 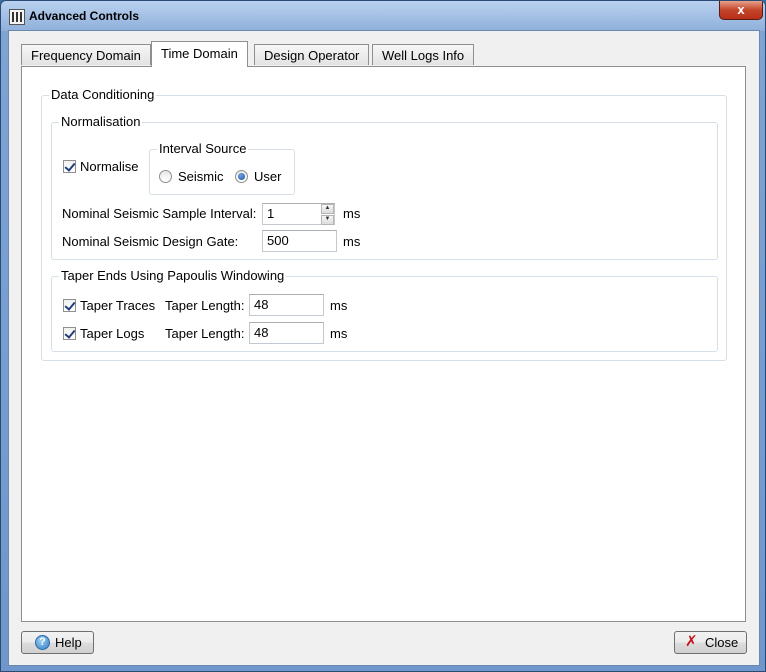 I want to click on taper-logs-unit: ms, so click(x=339, y=333).